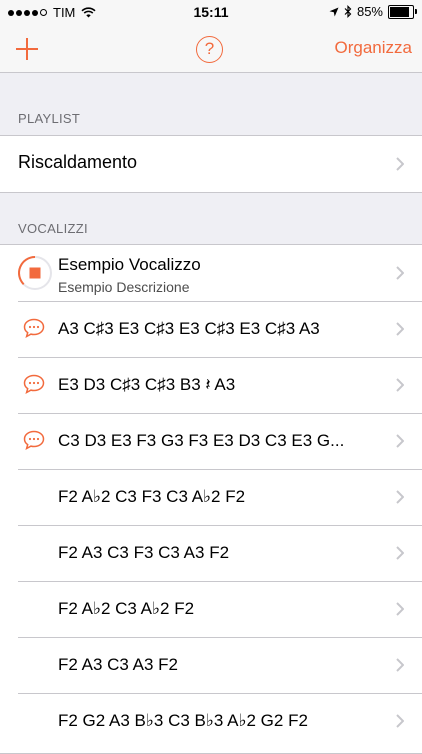 The width and height of the screenshot is (422, 754). I want to click on organize-button: Organizza, so click(373, 48).